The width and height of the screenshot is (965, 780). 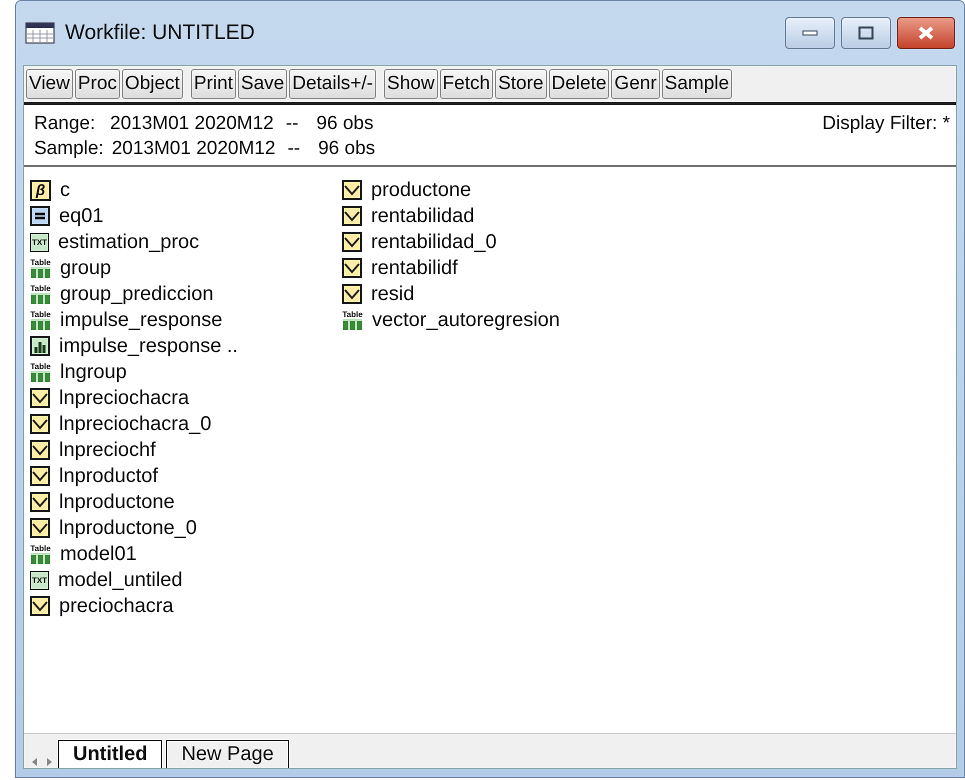 I want to click on object-name: lngroup, so click(x=93, y=372).